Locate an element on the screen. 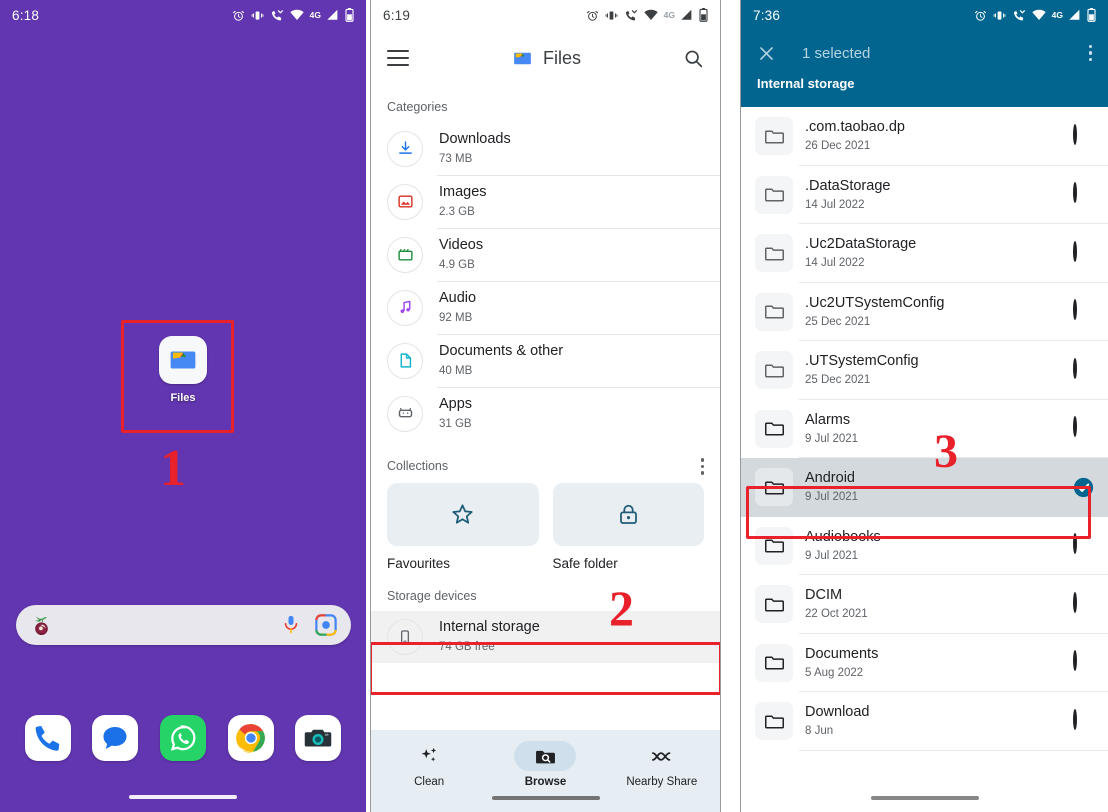  dock-item-chrome is located at coordinates (250, 738).